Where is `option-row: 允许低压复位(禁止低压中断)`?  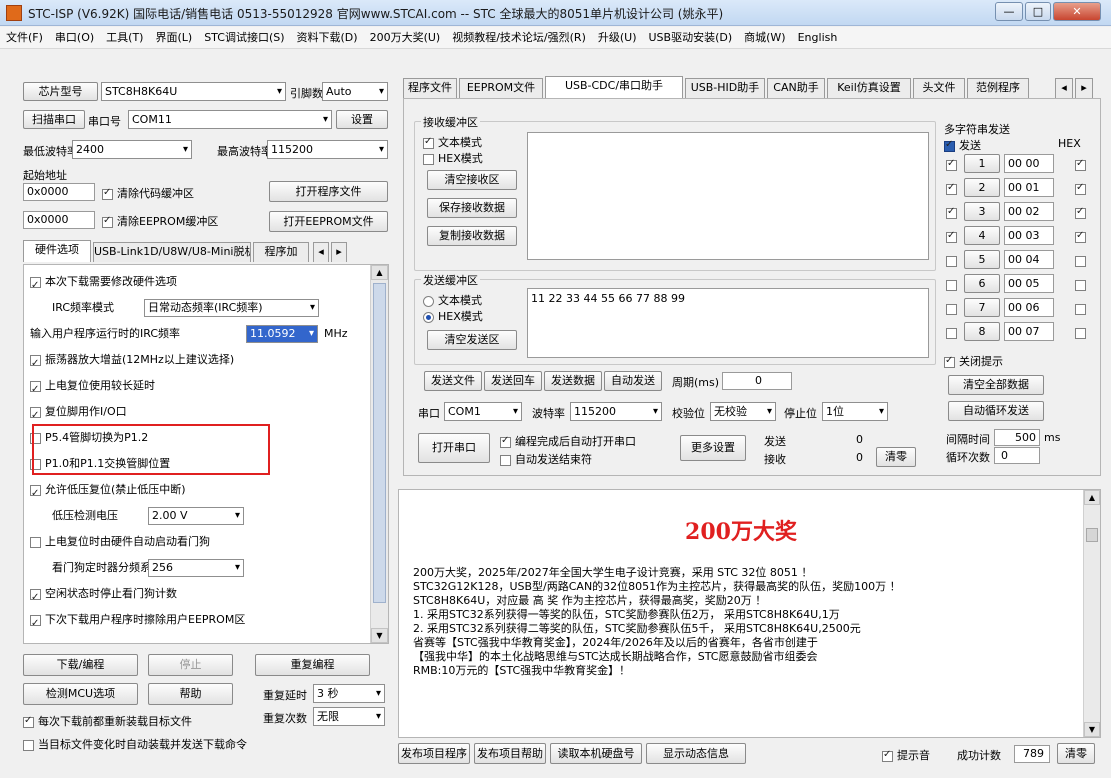
option-row: 允许低压复位(禁止低压中断) is located at coordinates (184, 492).